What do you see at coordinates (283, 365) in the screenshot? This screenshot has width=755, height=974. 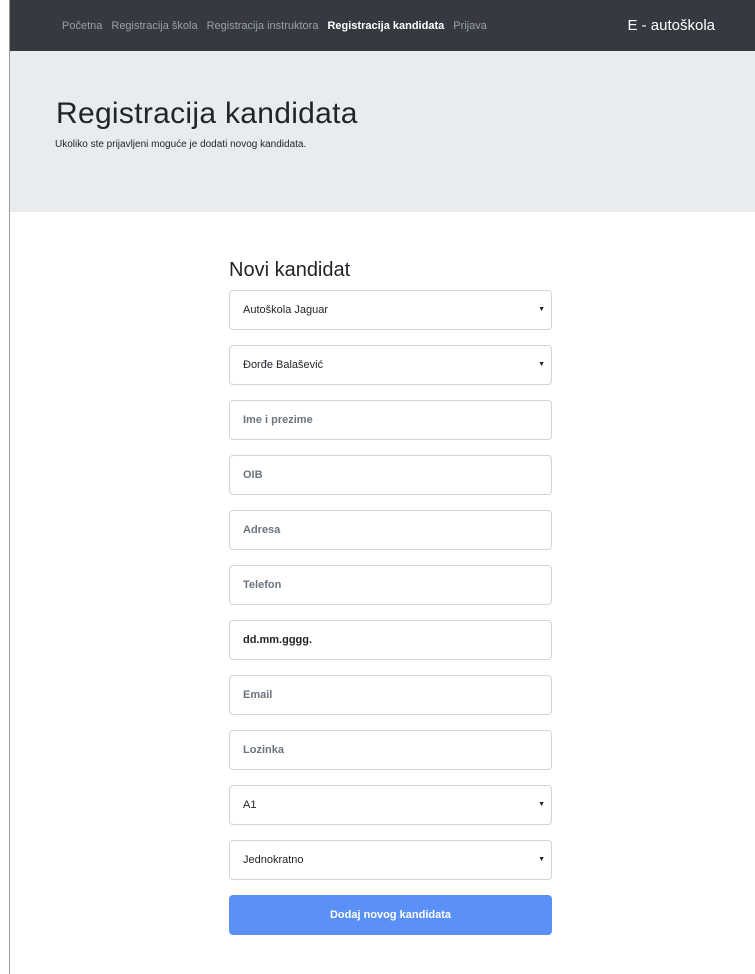 I see `instructor-select-value: Đorđe Balašević` at bounding box center [283, 365].